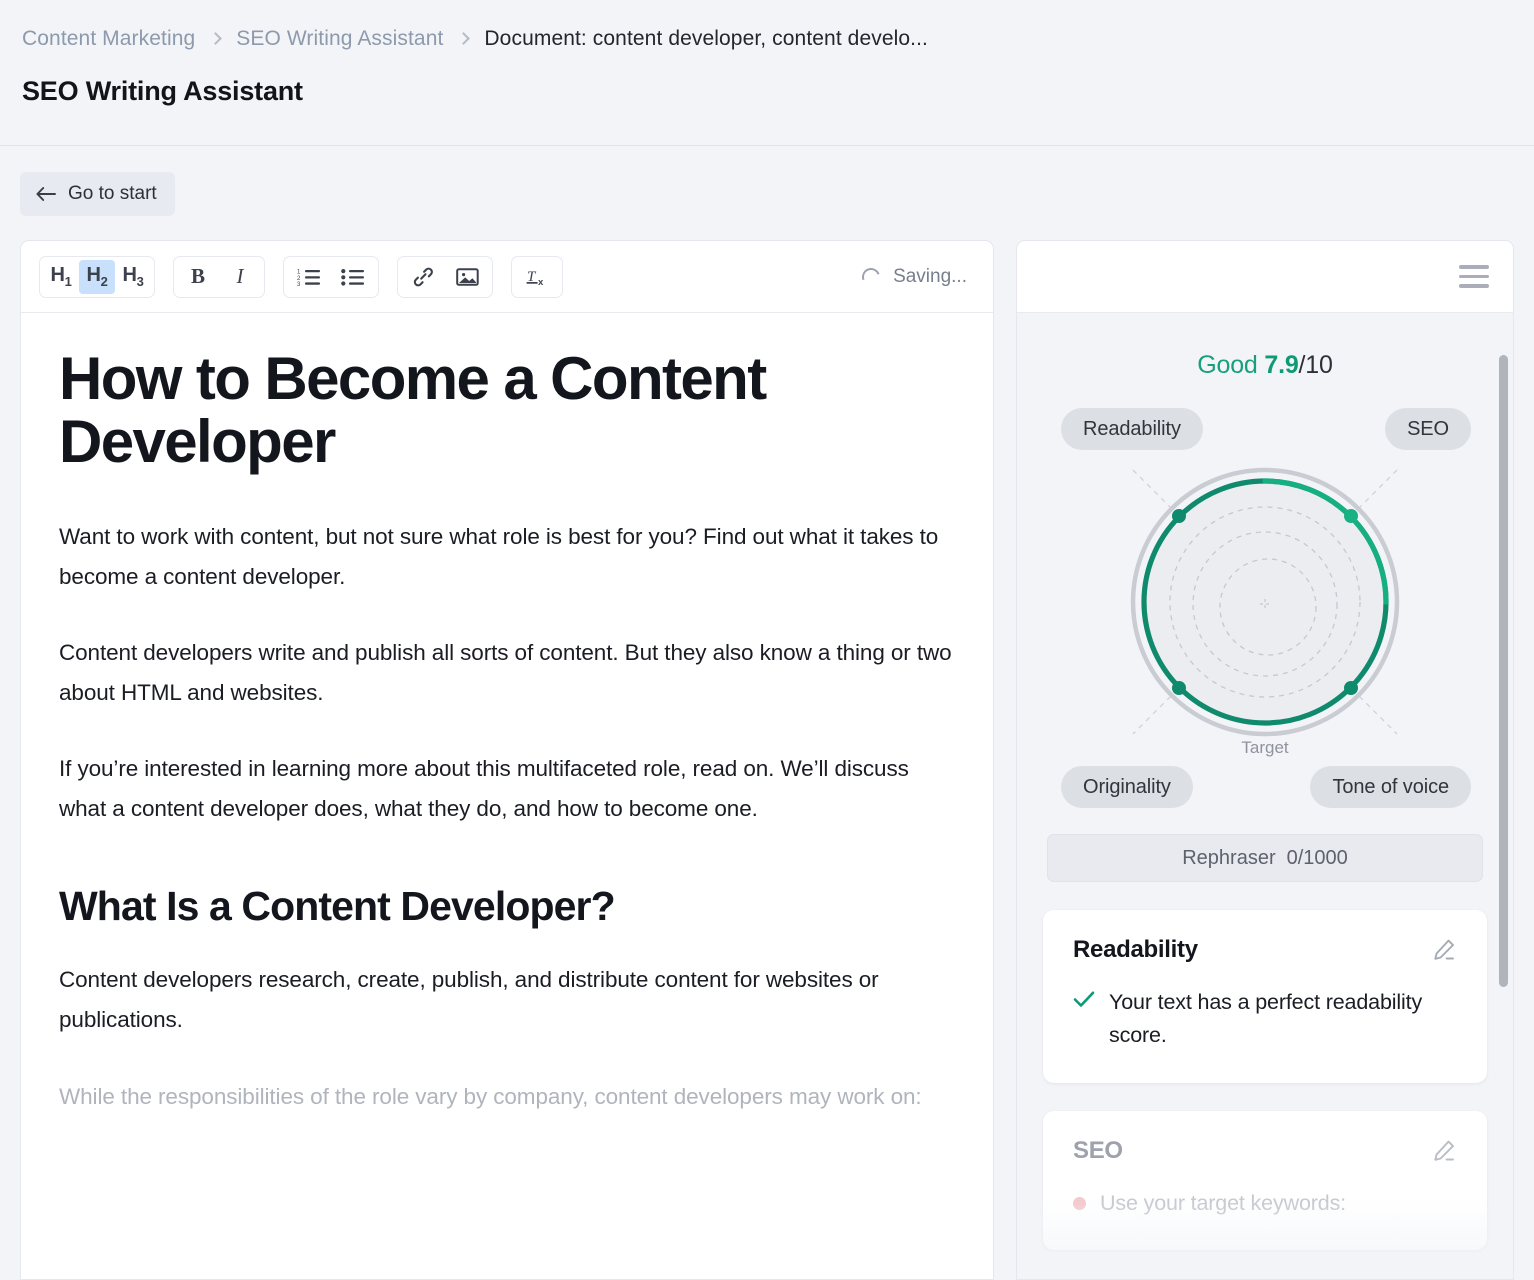 The image size is (1534, 1280). What do you see at coordinates (1265, 1180) in the screenshot?
I see `seo-card: SEO Use your target keywords:` at bounding box center [1265, 1180].